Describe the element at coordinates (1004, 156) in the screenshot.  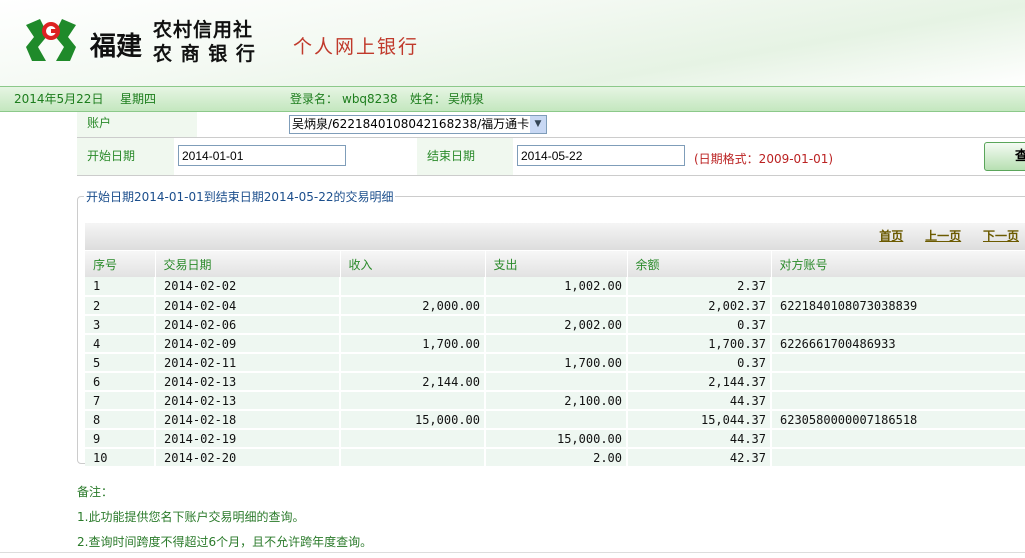
I see `query-button: 查` at that location.